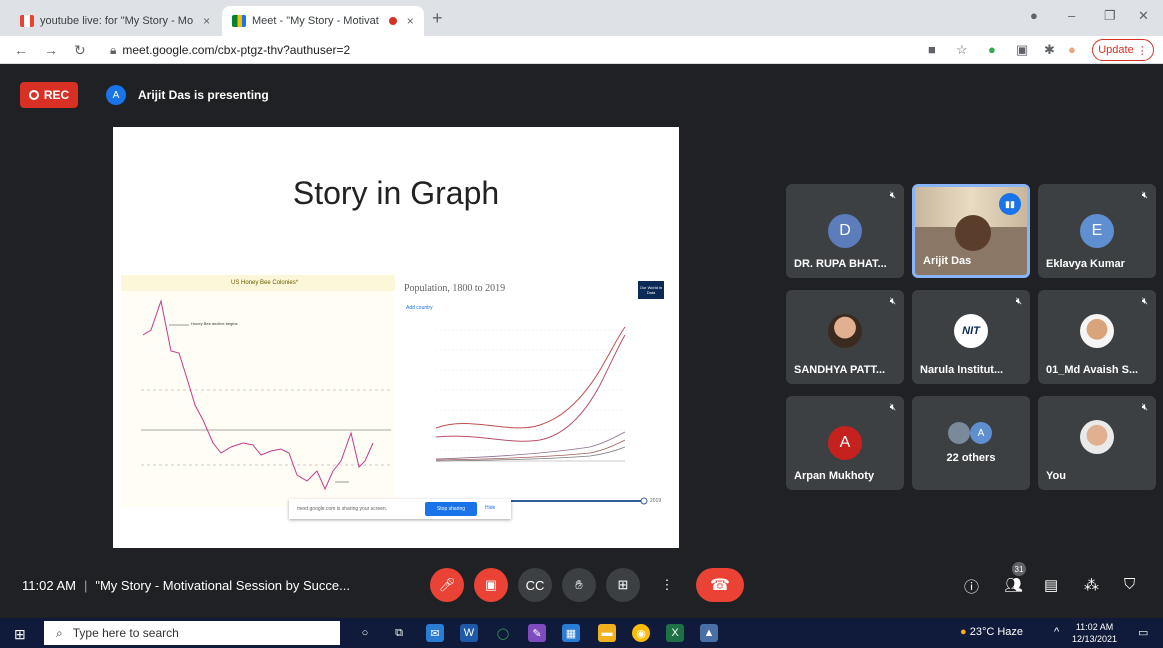 The height and width of the screenshot is (648, 1163). I want to click on reload-icon: ↻, so click(80, 50).